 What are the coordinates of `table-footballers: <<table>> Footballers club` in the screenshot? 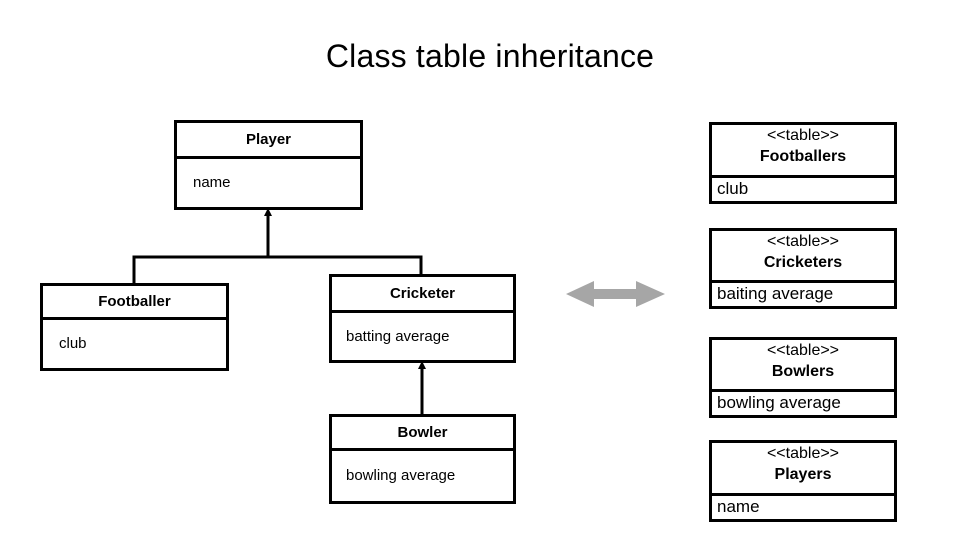 It's located at (803, 163).